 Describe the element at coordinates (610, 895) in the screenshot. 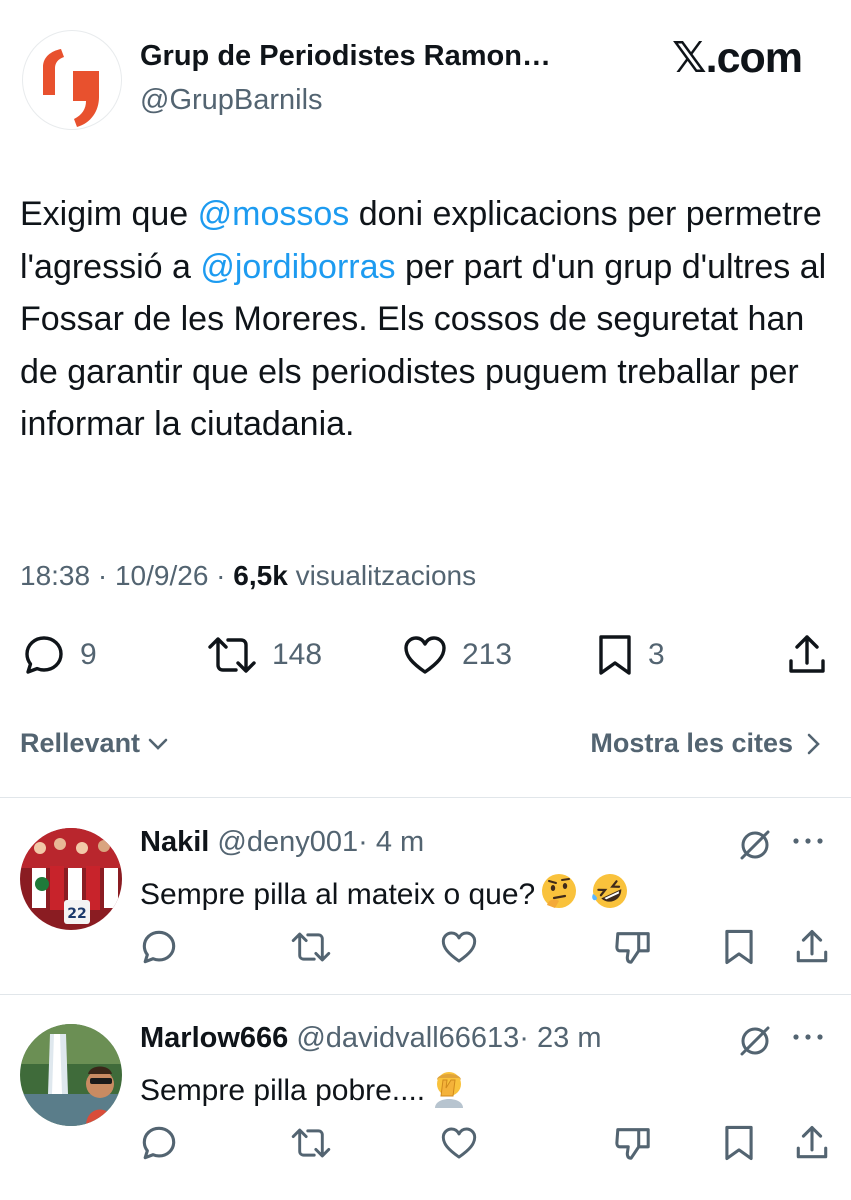

I see `rolling-laughing-emoji` at that location.